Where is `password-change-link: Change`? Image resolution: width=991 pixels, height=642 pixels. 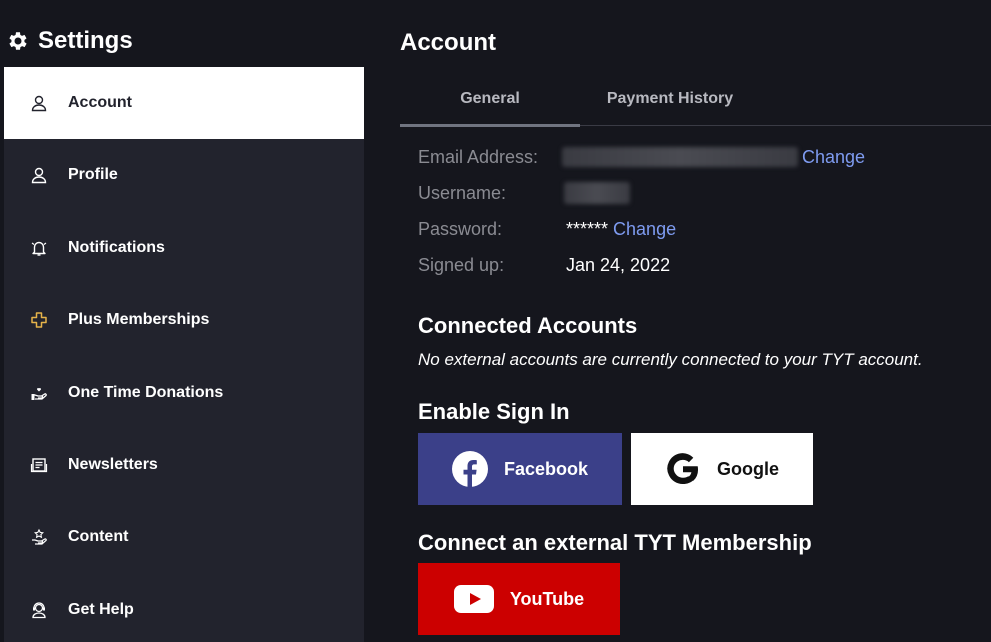
password-change-link: Change is located at coordinates (644, 229).